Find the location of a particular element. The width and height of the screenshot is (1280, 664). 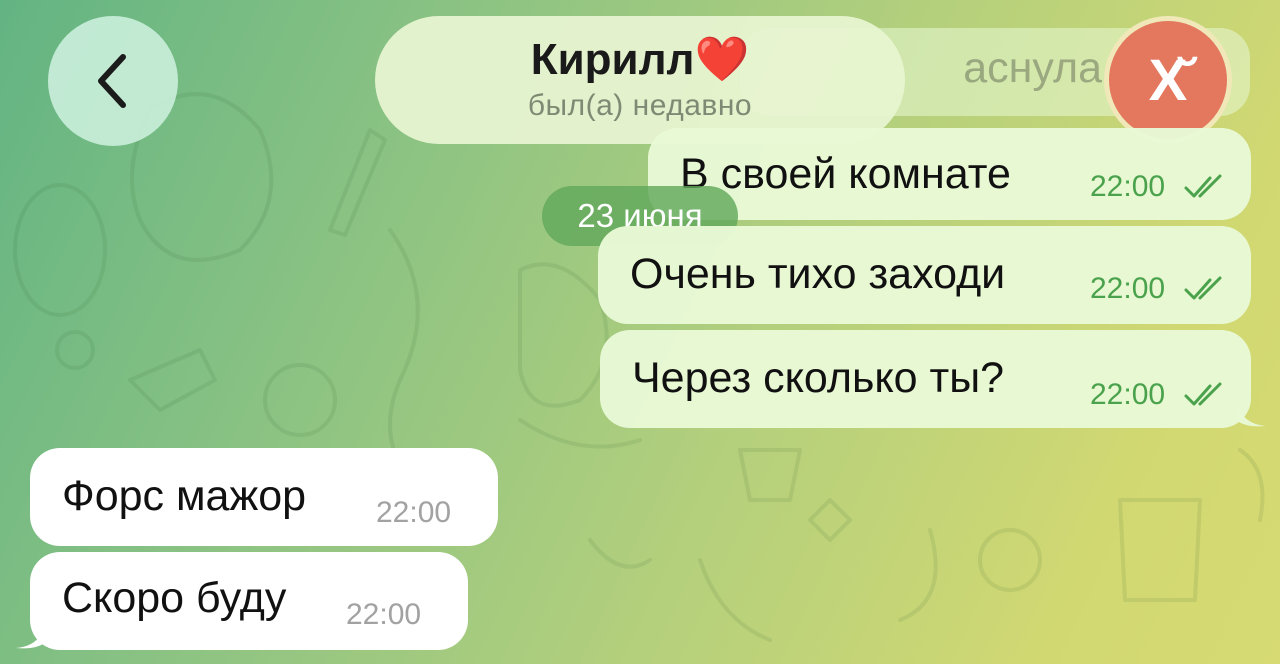

message-bubble-outgoing: Очень тихо заходи 22:00 is located at coordinates (924, 275).